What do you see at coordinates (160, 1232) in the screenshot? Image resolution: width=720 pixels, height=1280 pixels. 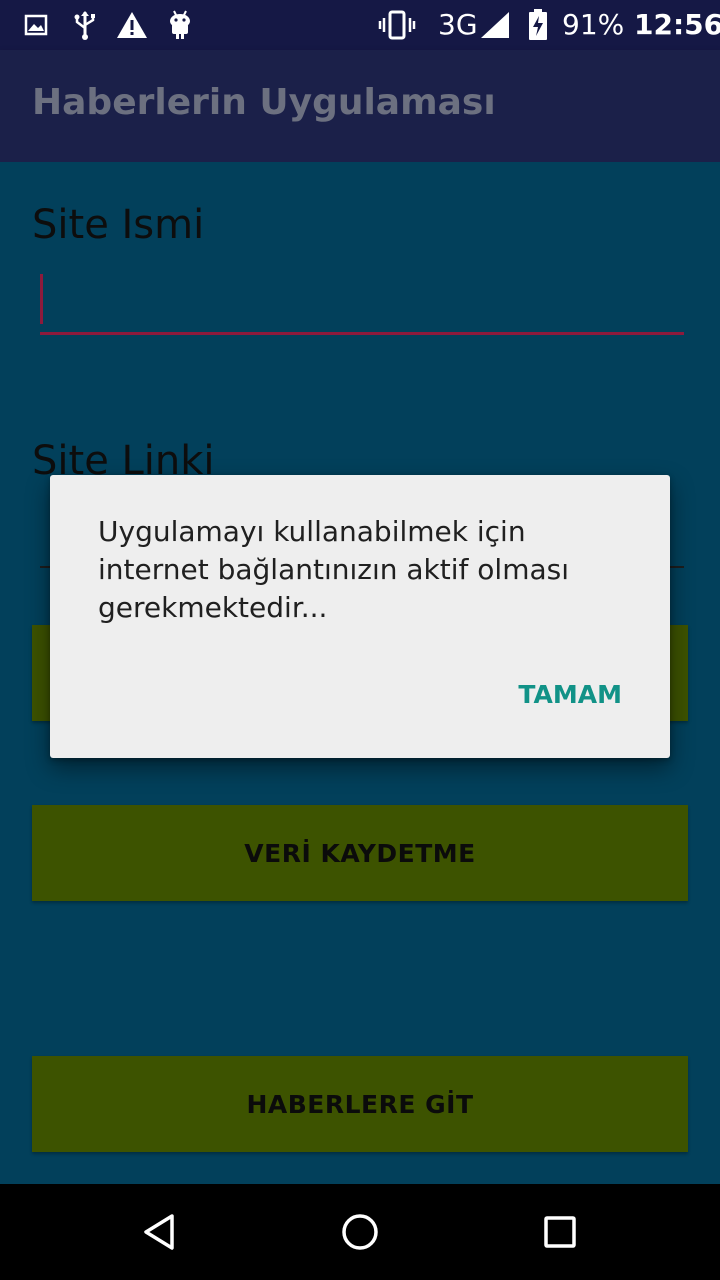 I see `back-icon` at bounding box center [160, 1232].